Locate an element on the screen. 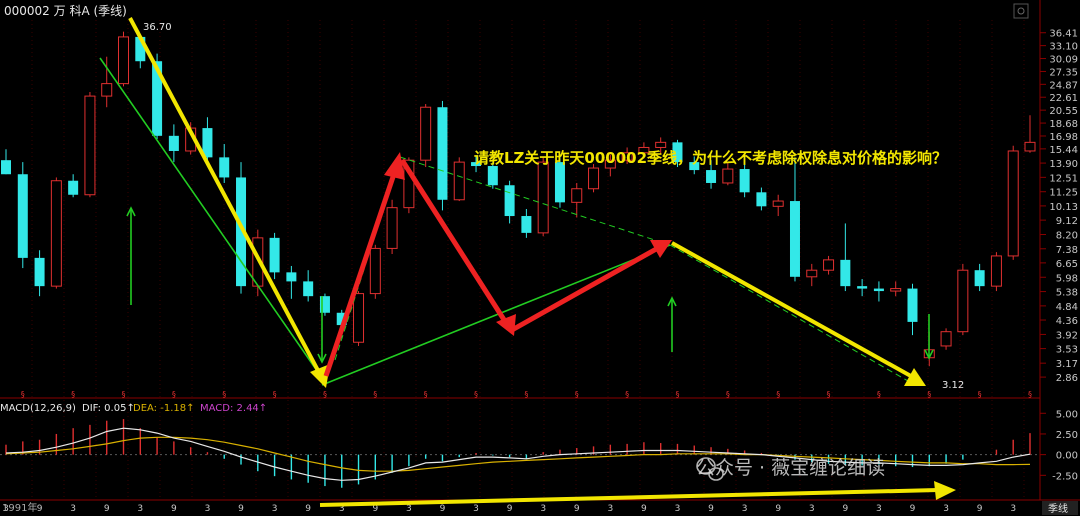  price-tick-label: 3.53 is located at coordinates (1067, 350).